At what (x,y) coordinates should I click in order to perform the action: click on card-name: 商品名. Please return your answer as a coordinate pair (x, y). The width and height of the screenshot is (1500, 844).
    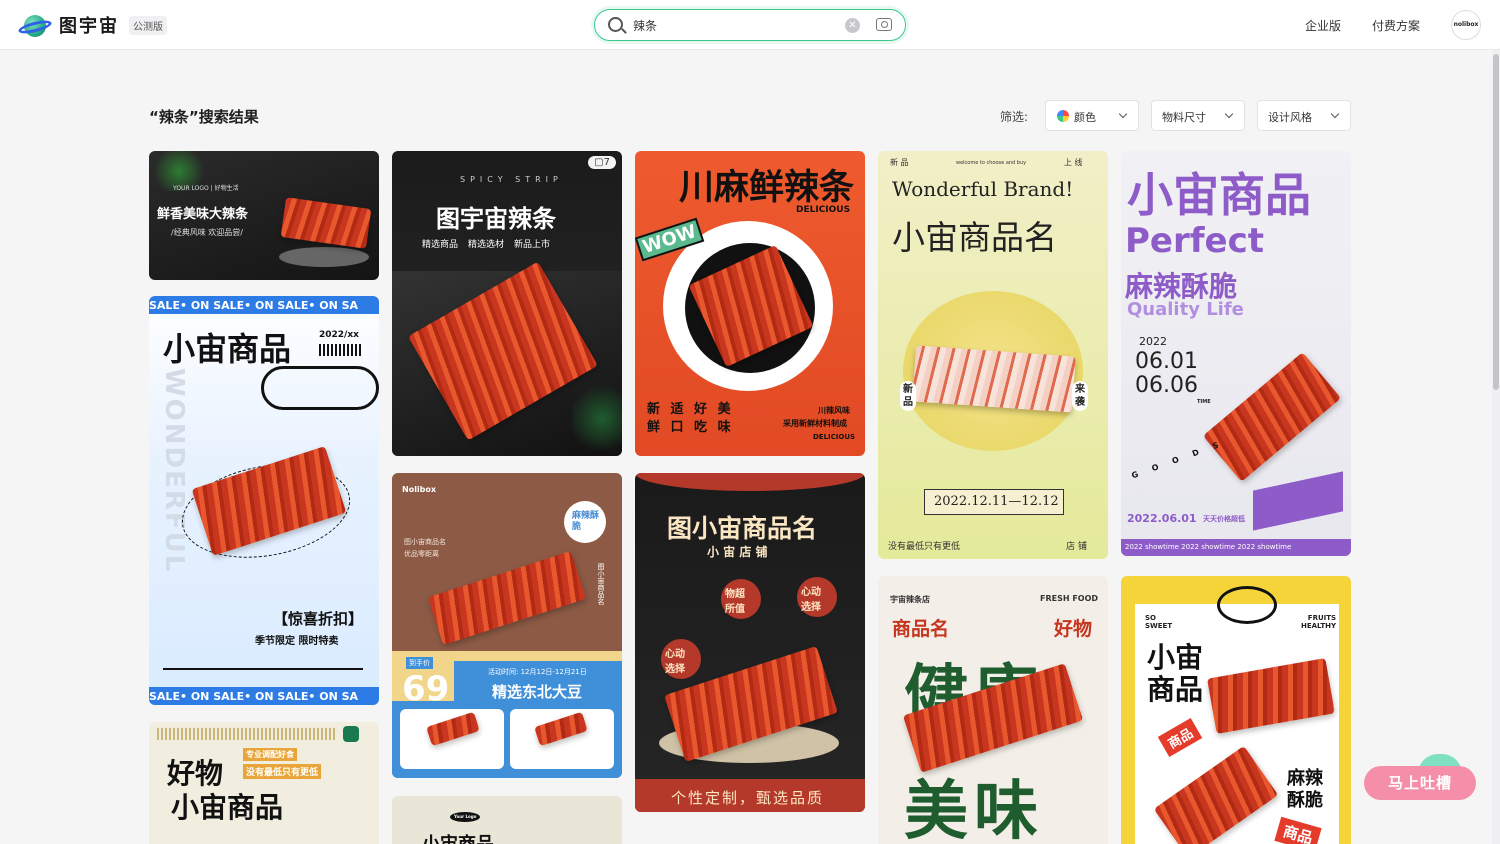
    Looking at the image, I should click on (921, 629).